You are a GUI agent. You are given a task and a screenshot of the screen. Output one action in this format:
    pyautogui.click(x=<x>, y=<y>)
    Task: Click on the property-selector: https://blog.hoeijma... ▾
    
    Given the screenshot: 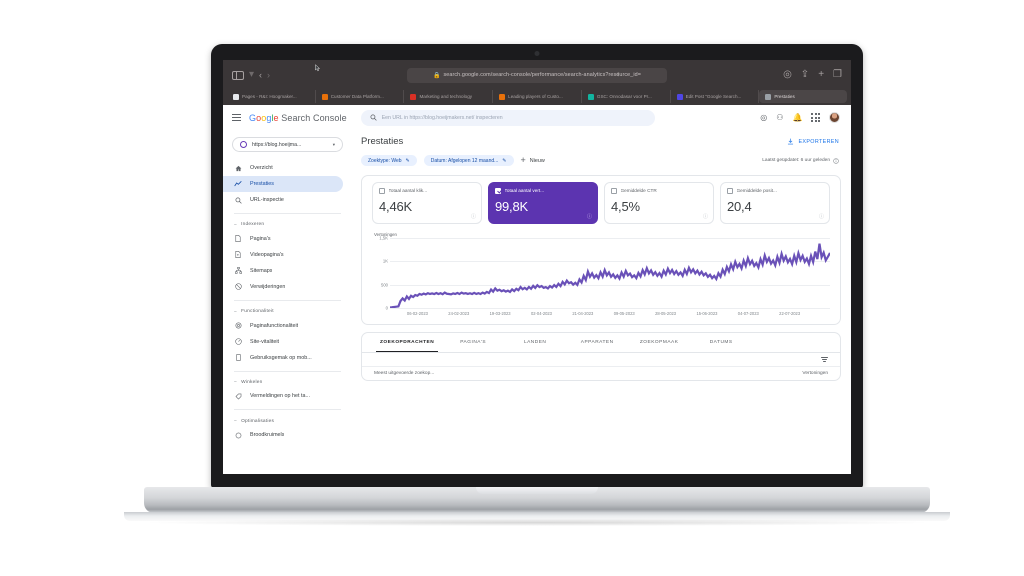 What is the action you would take?
    pyautogui.click(x=287, y=144)
    